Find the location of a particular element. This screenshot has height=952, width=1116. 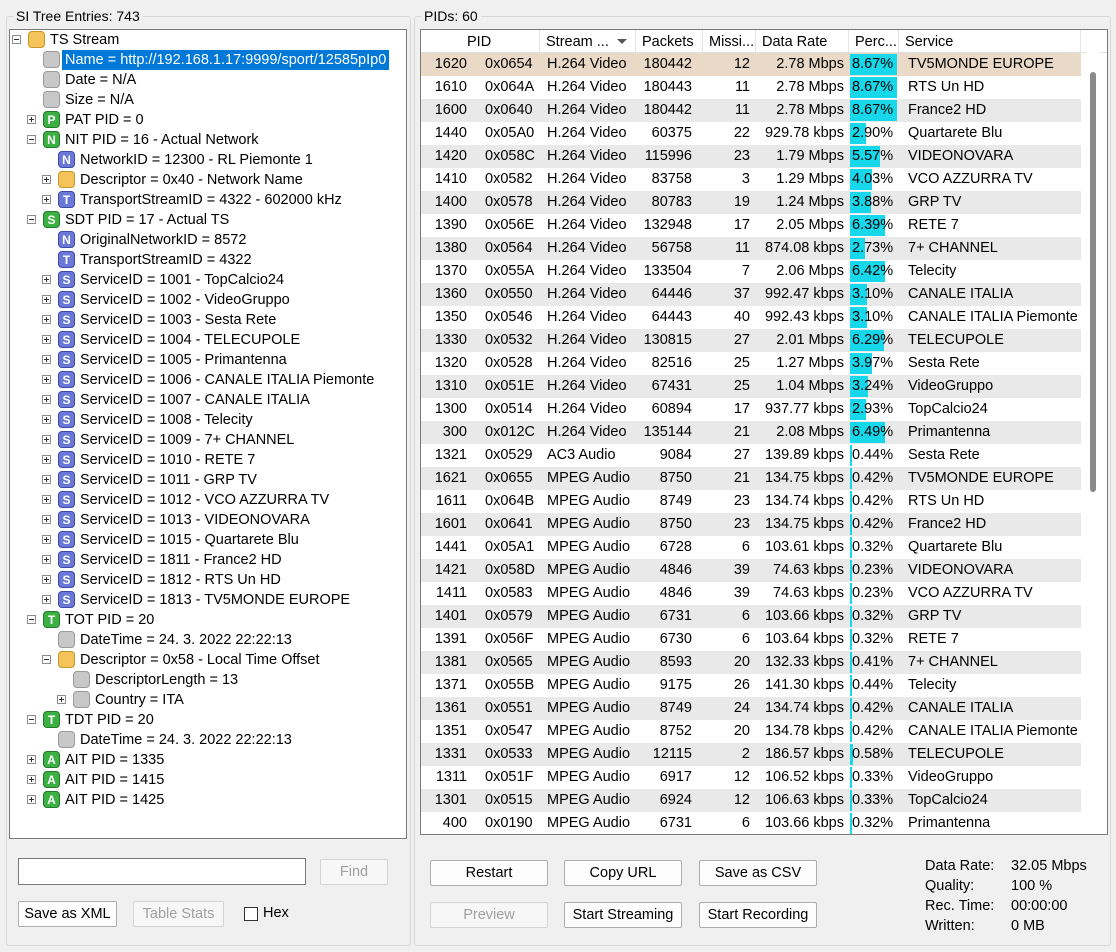

tree-node: T TOT PID = 20 is located at coordinates (208, 620).